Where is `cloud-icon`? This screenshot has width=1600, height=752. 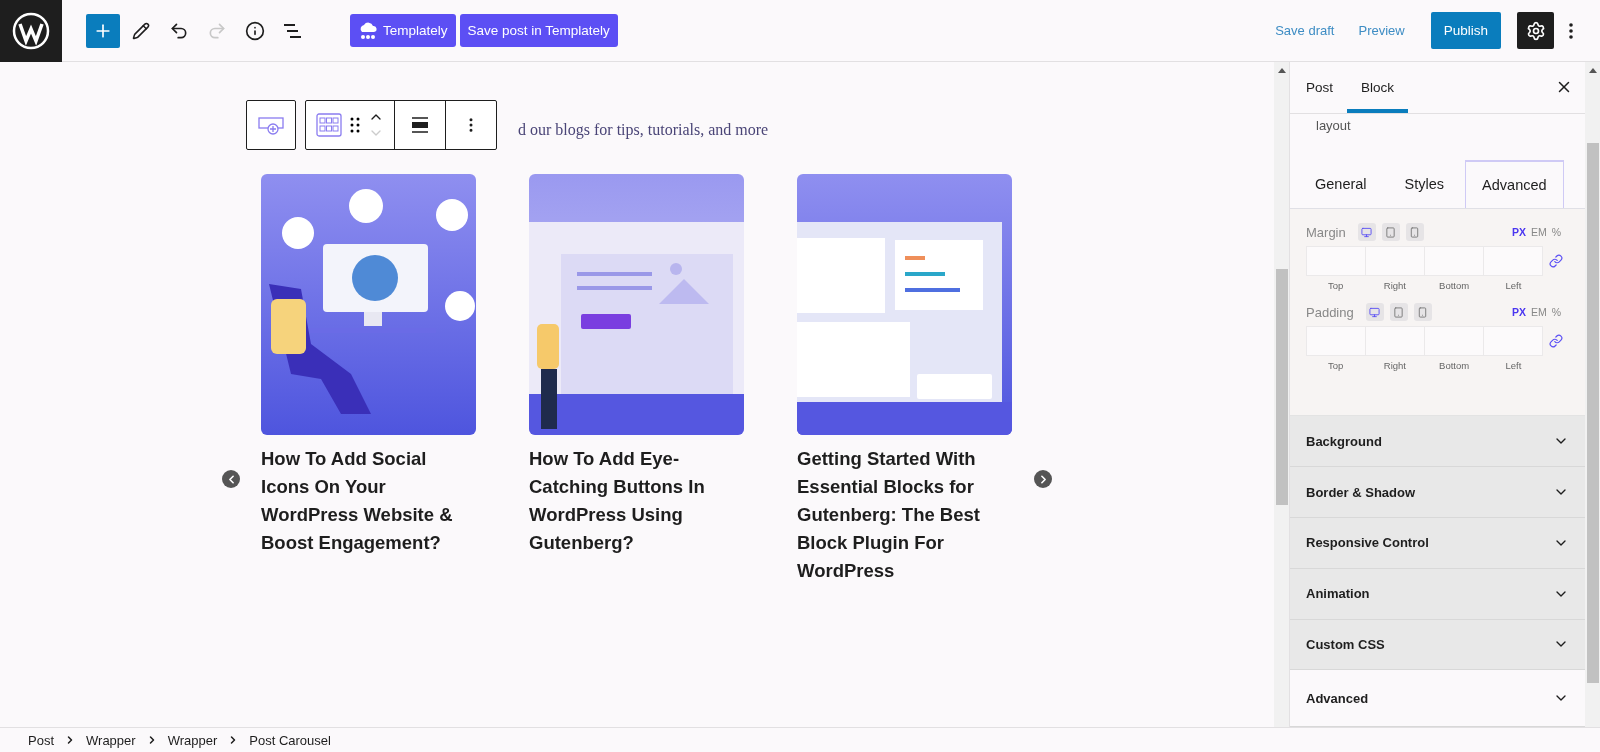
cloud-icon is located at coordinates (368, 30).